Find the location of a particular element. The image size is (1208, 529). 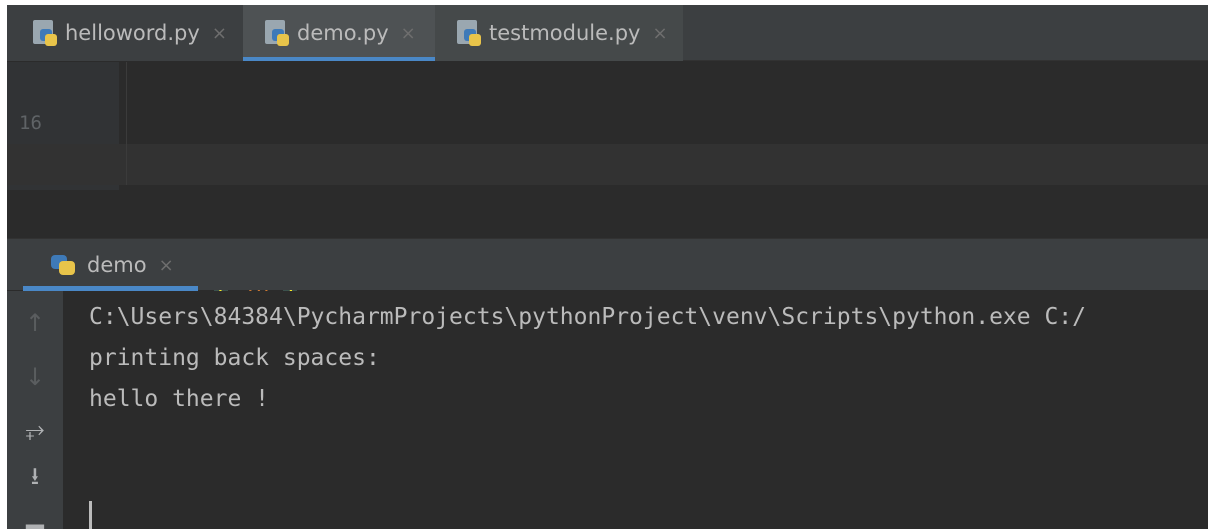

tab-testmodule-py: testmodule.py × is located at coordinates (559, 33).